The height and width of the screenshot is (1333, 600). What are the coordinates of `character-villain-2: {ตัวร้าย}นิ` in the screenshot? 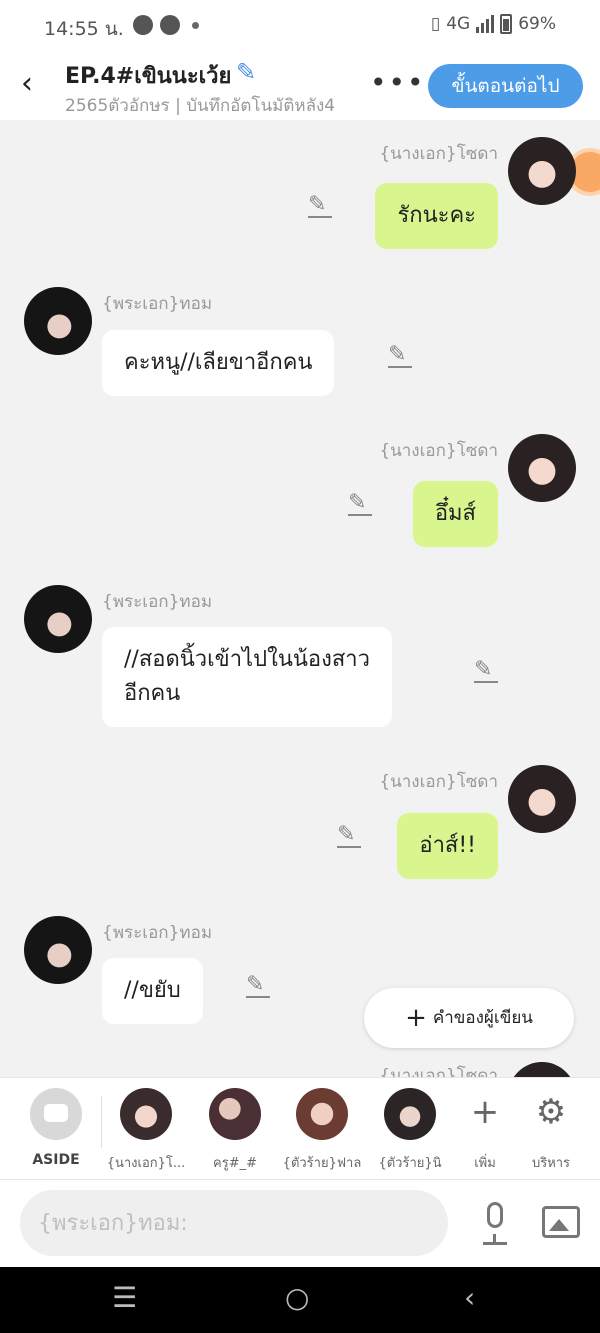 It's located at (410, 1130).